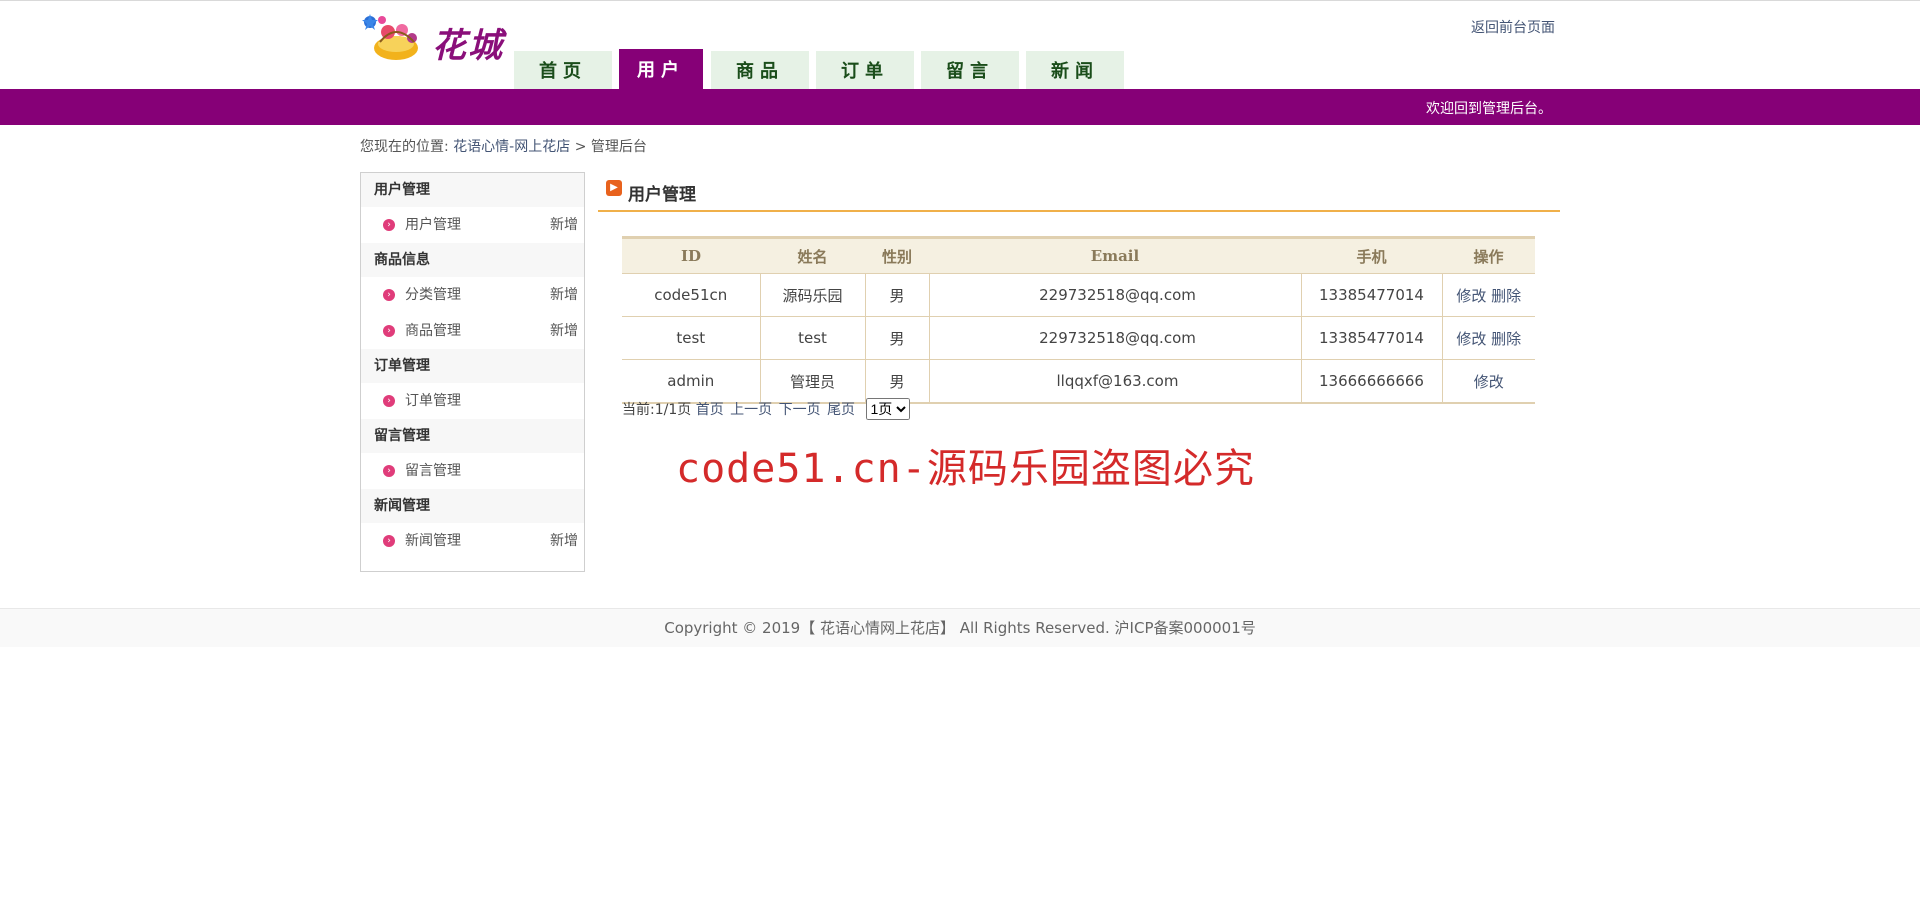 The image size is (1920, 902). I want to click on breadcrumb: 您现在的位置: 花语心情-网上花店 > 管理后台, so click(503, 146).